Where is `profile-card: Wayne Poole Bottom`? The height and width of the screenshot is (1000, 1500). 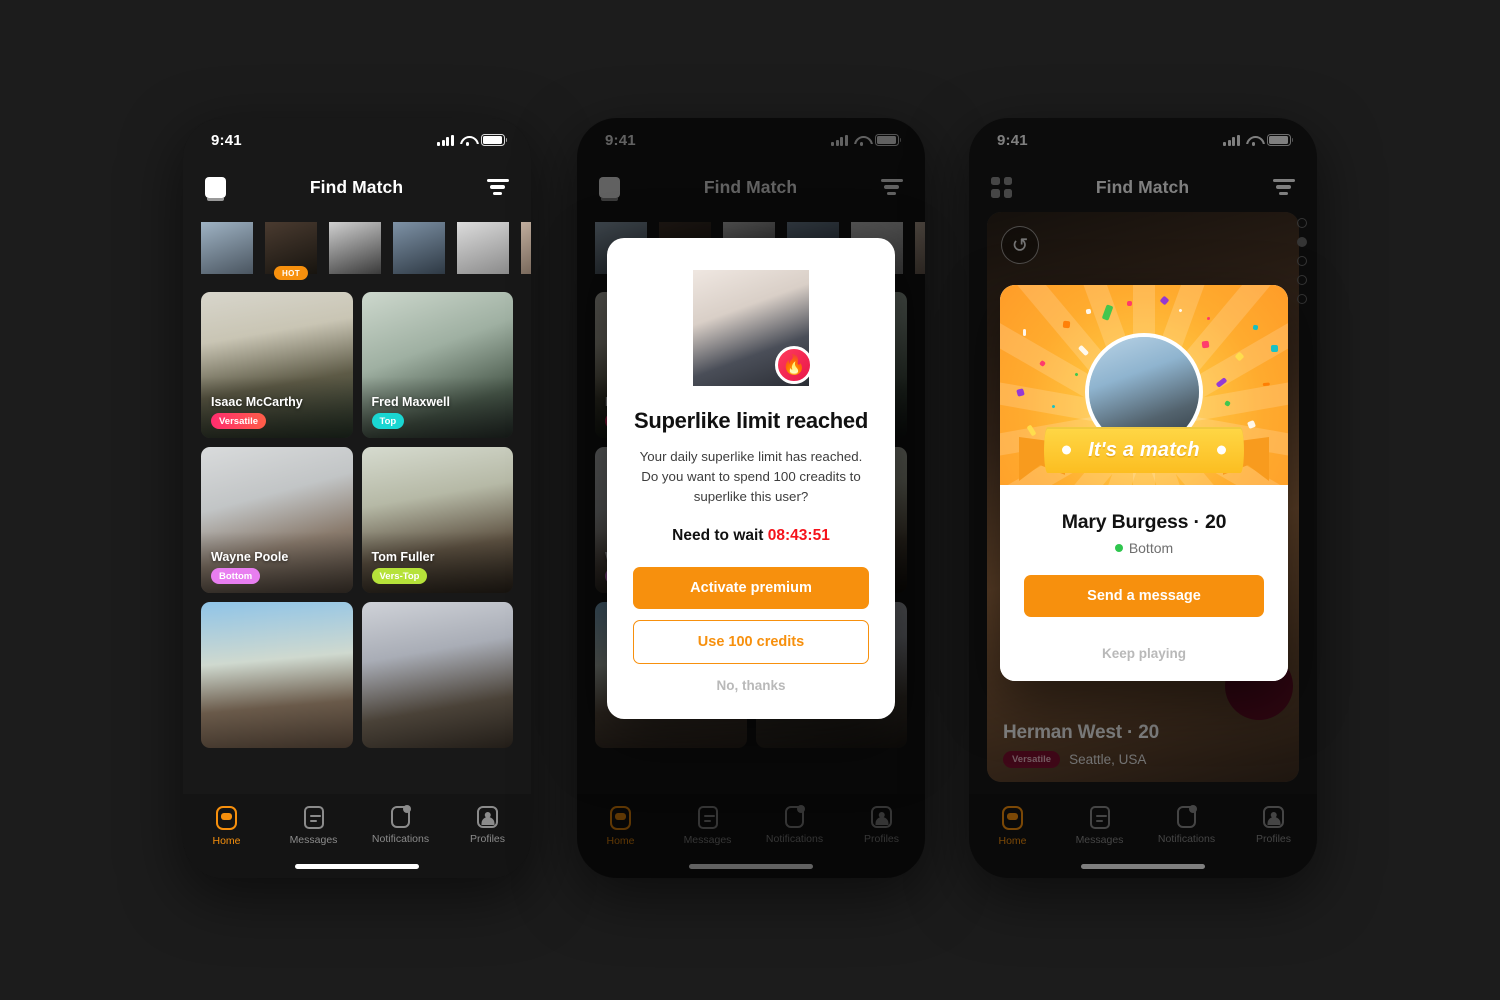 profile-card: Wayne Poole Bottom is located at coordinates (277, 520).